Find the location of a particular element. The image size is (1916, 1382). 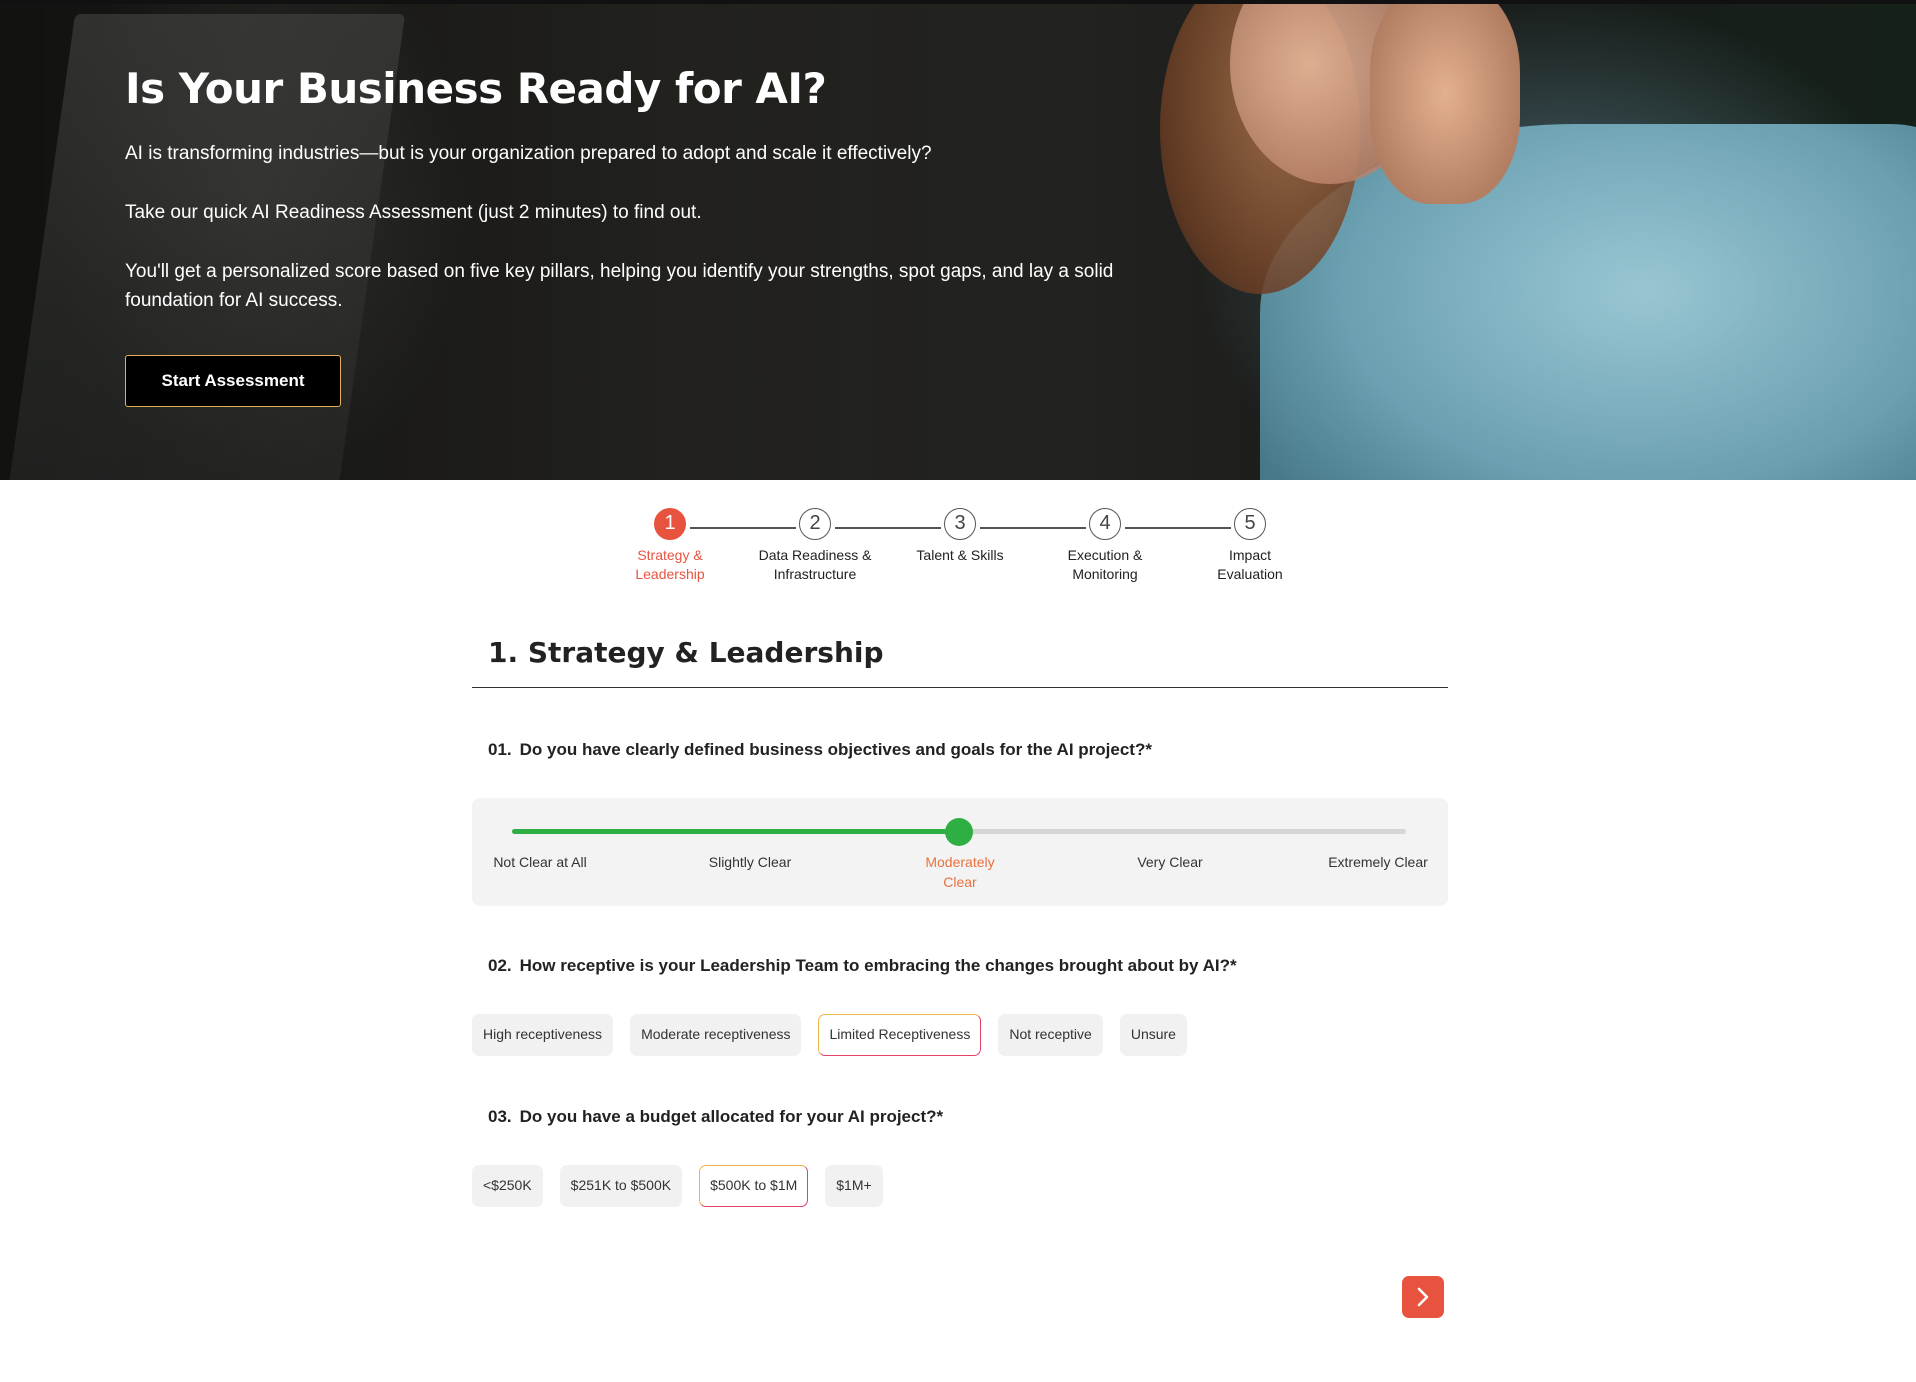

scale-label: Extremely Clear is located at coordinates (1378, 862).